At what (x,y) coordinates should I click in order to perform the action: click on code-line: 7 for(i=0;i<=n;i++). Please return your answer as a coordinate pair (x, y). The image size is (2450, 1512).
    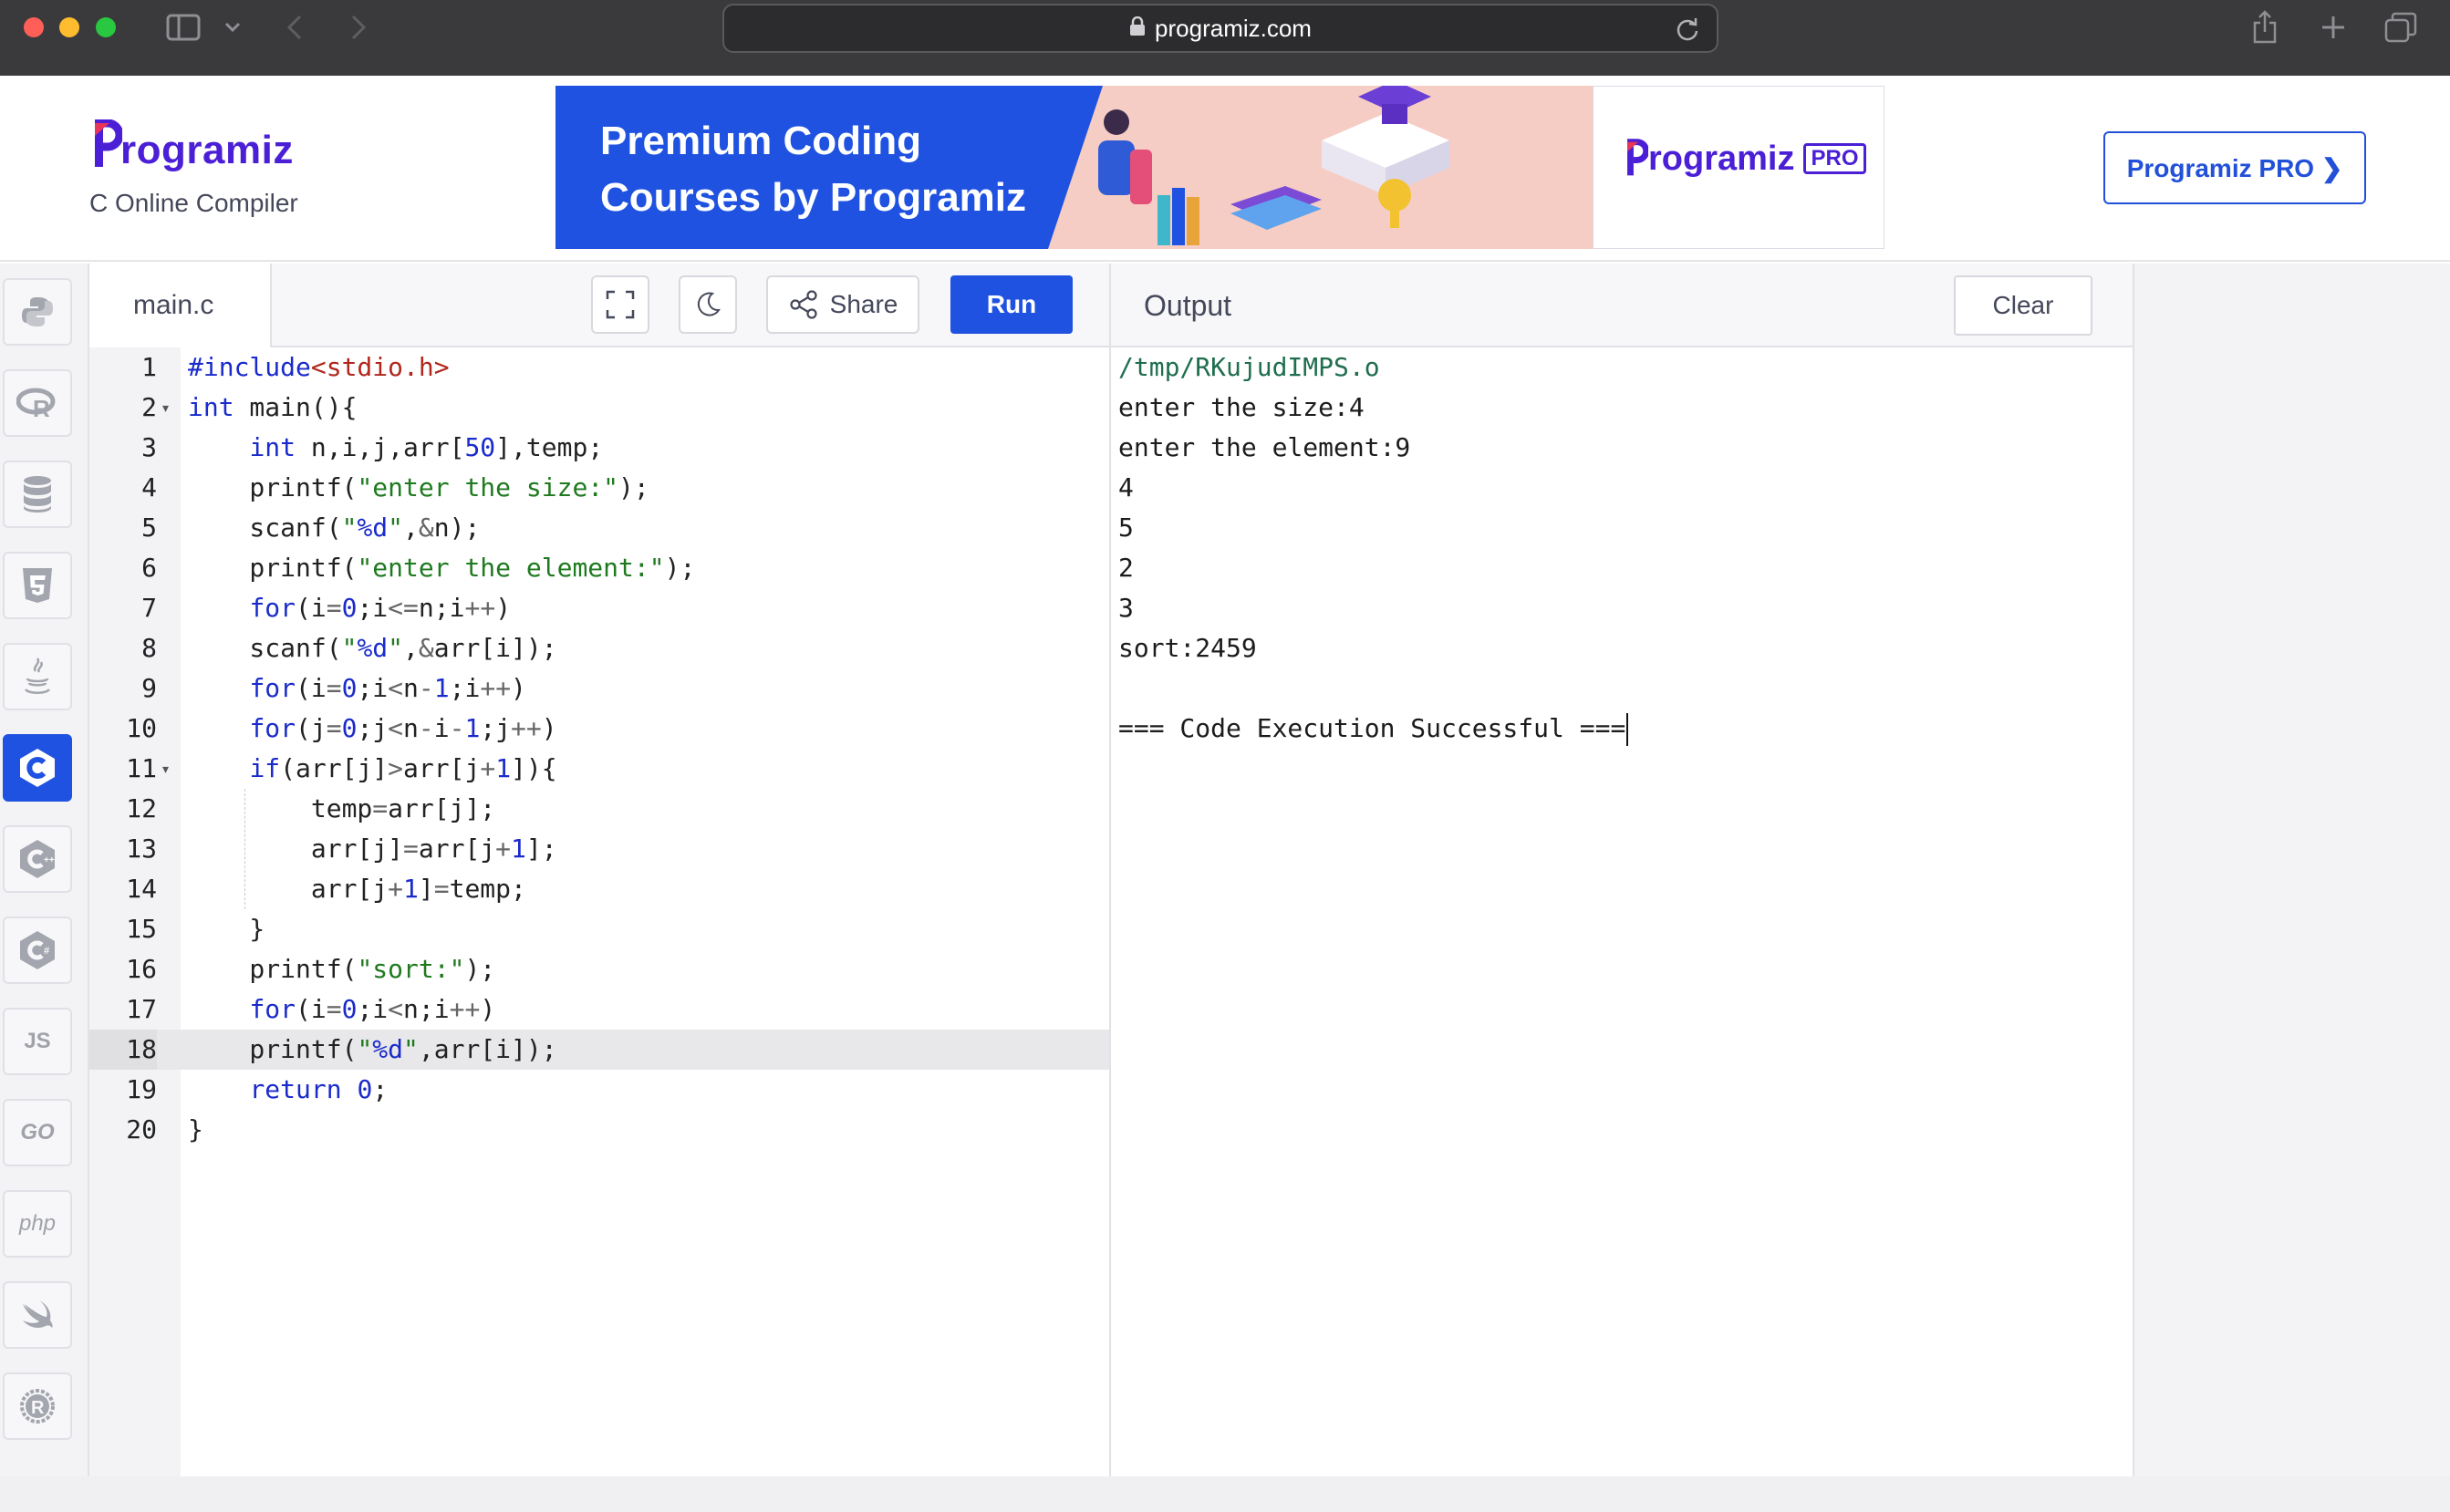
    Looking at the image, I should click on (599, 608).